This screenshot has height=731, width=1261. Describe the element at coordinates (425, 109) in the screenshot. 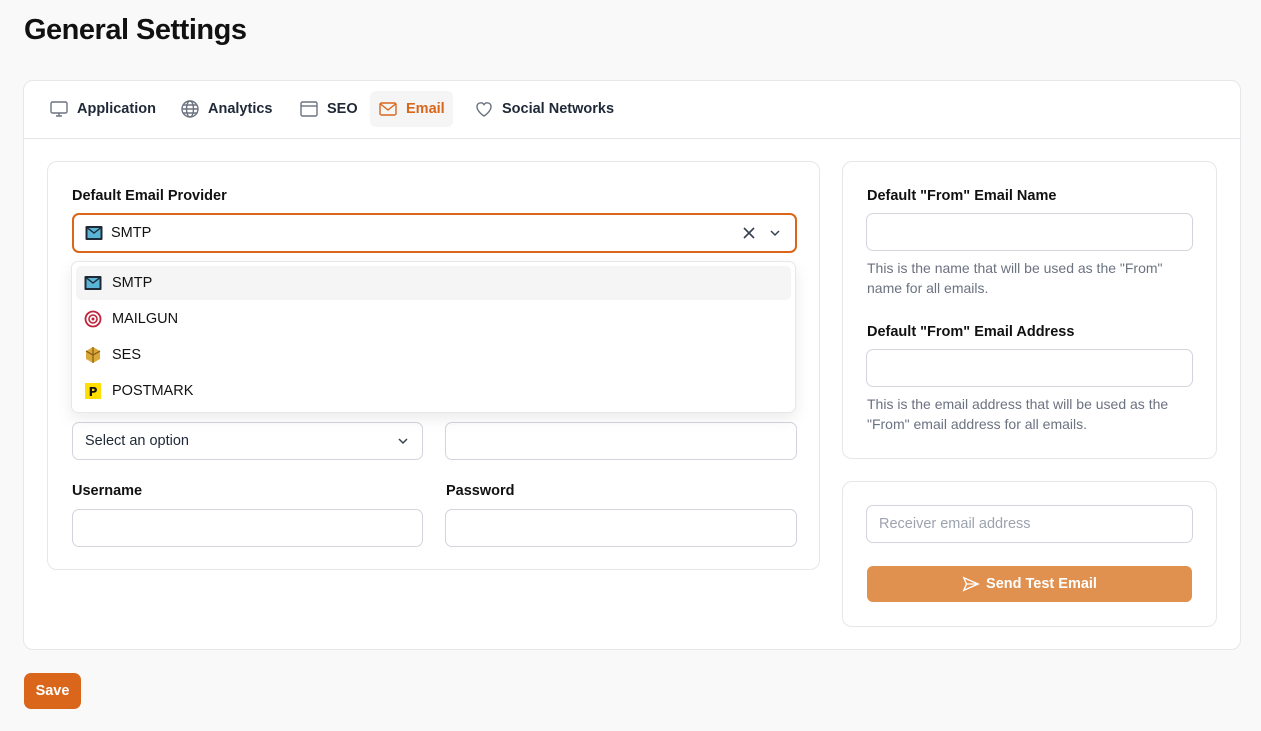

I see `tab-label: Email` at that location.